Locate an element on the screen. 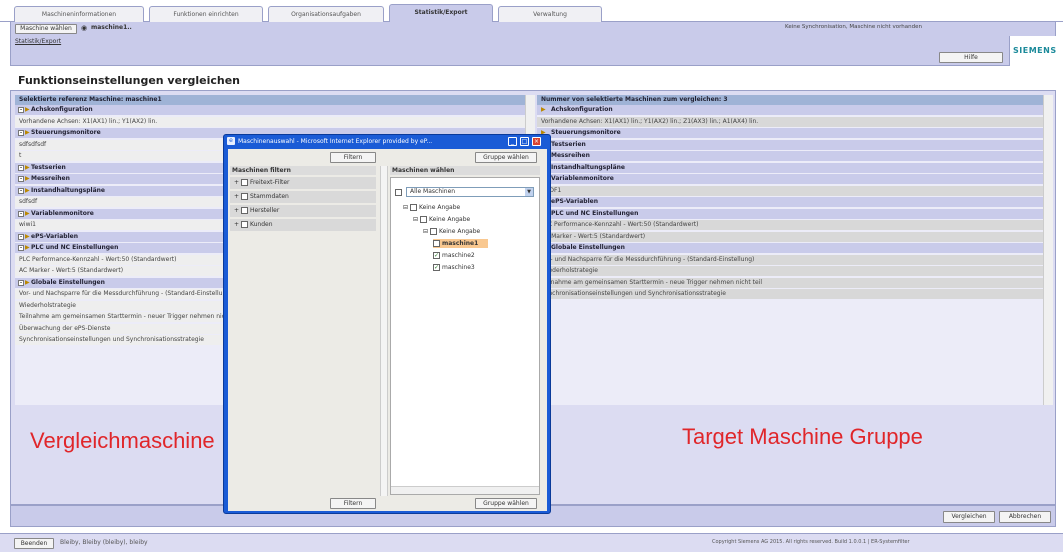  left-row-label: sdfsdf is located at coordinates (28, 201).